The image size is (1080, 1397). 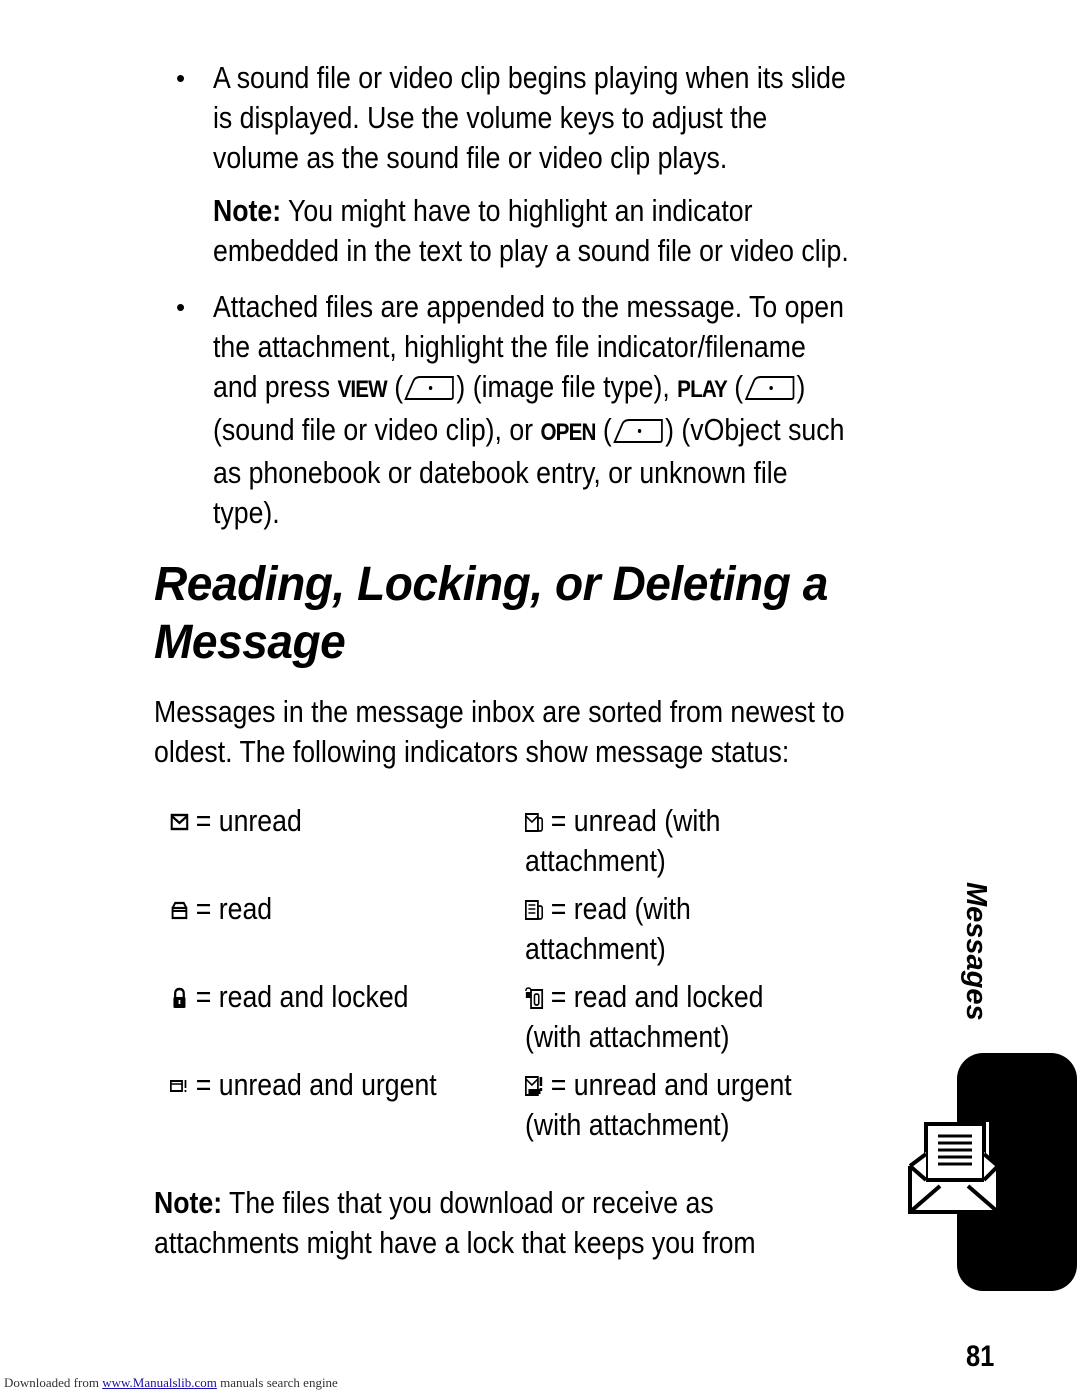 What do you see at coordinates (179, 822) in the screenshot?
I see `unread-envelope-icon` at bounding box center [179, 822].